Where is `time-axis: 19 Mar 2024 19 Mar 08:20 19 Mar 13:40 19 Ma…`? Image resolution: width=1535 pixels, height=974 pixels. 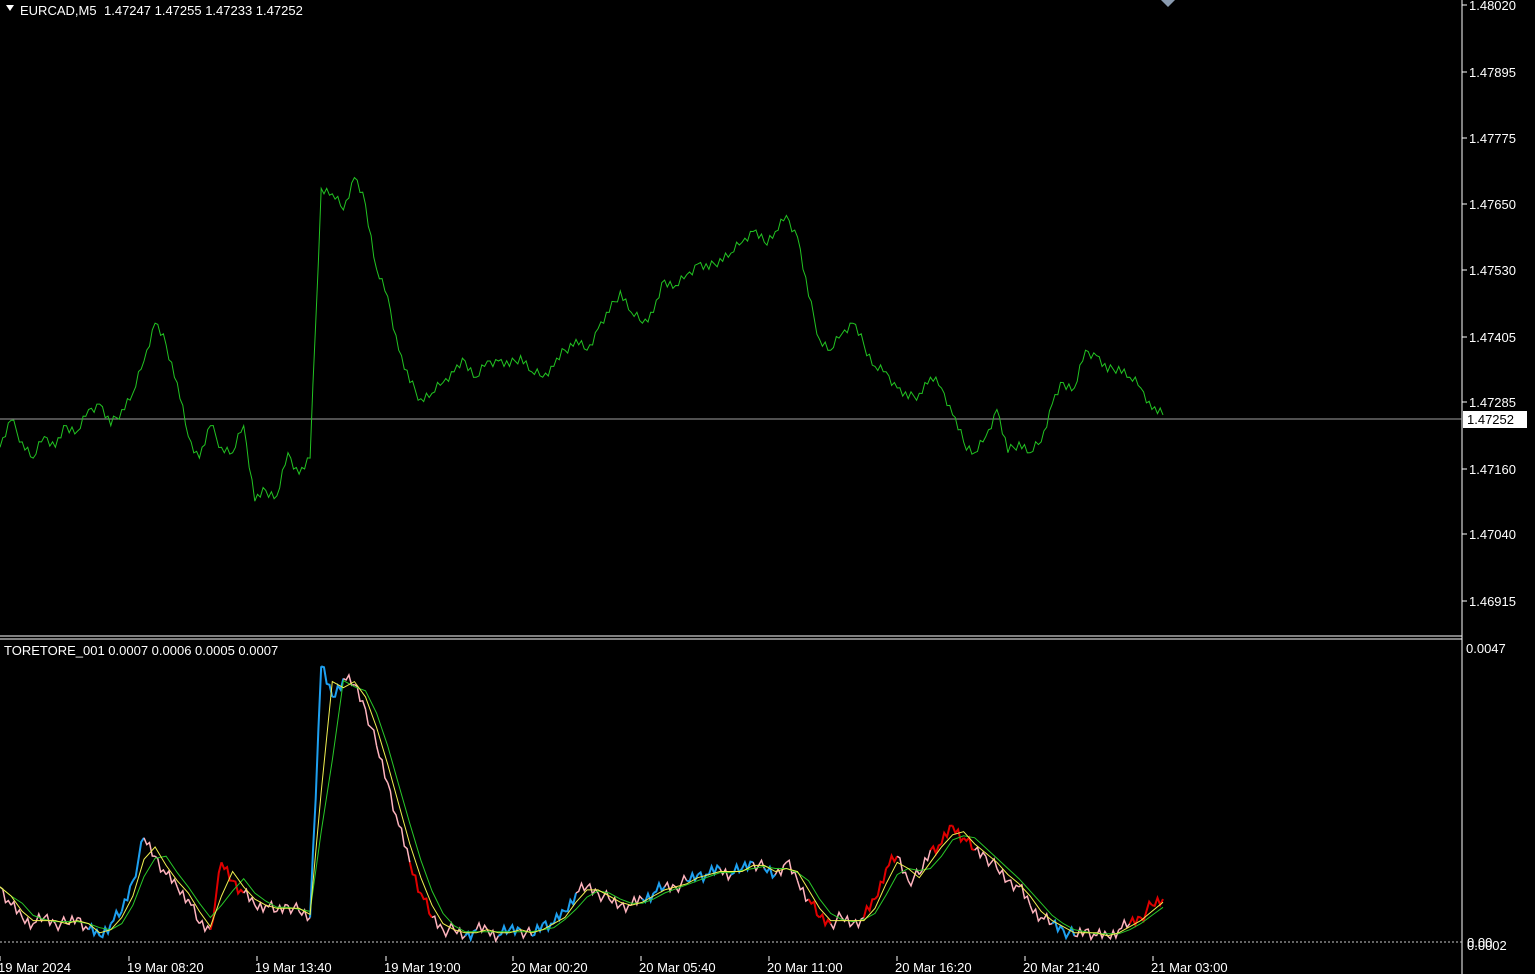 time-axis: 19 Mar 2024 19 Mar 08:20 19 Mar 13:40 19 Ma… is located at coordinates (614, 965).